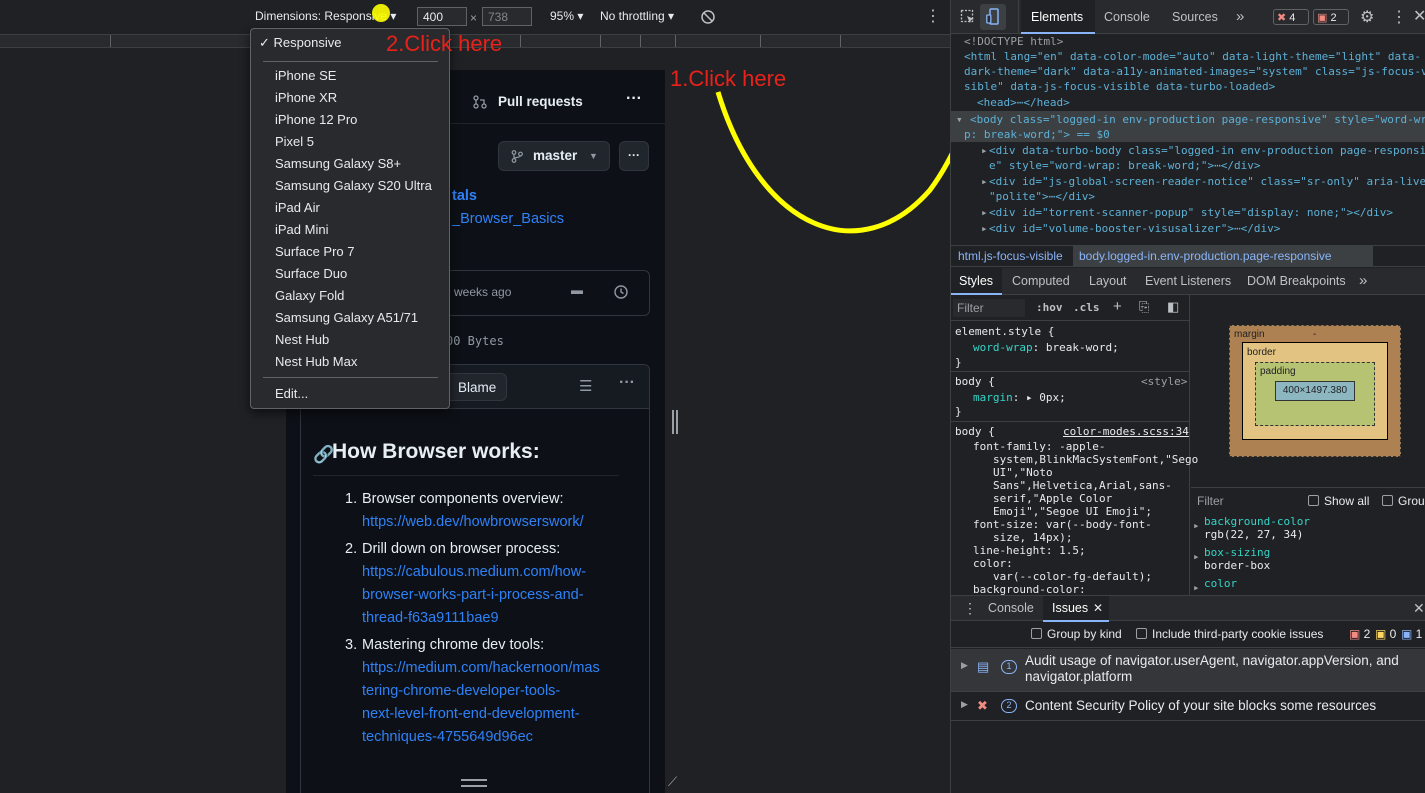 The height and width of the screenshot is (793, 1425). Describe the element at coordinates (1023, 102) in the screenshot. I see `dom-line: <head>⋯</head>` at that location.